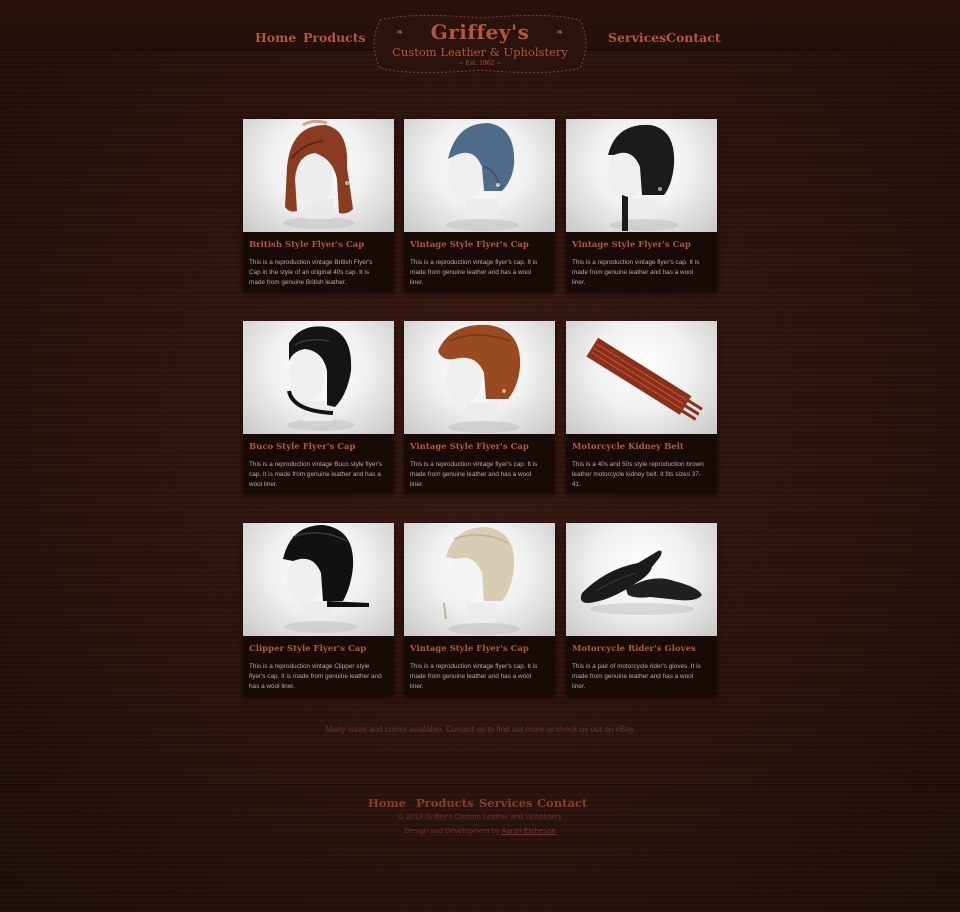  Describe the element at coordinates (320, 245) in the screenshot. I see `product-title: British Style Flyer's Cap` at that location.